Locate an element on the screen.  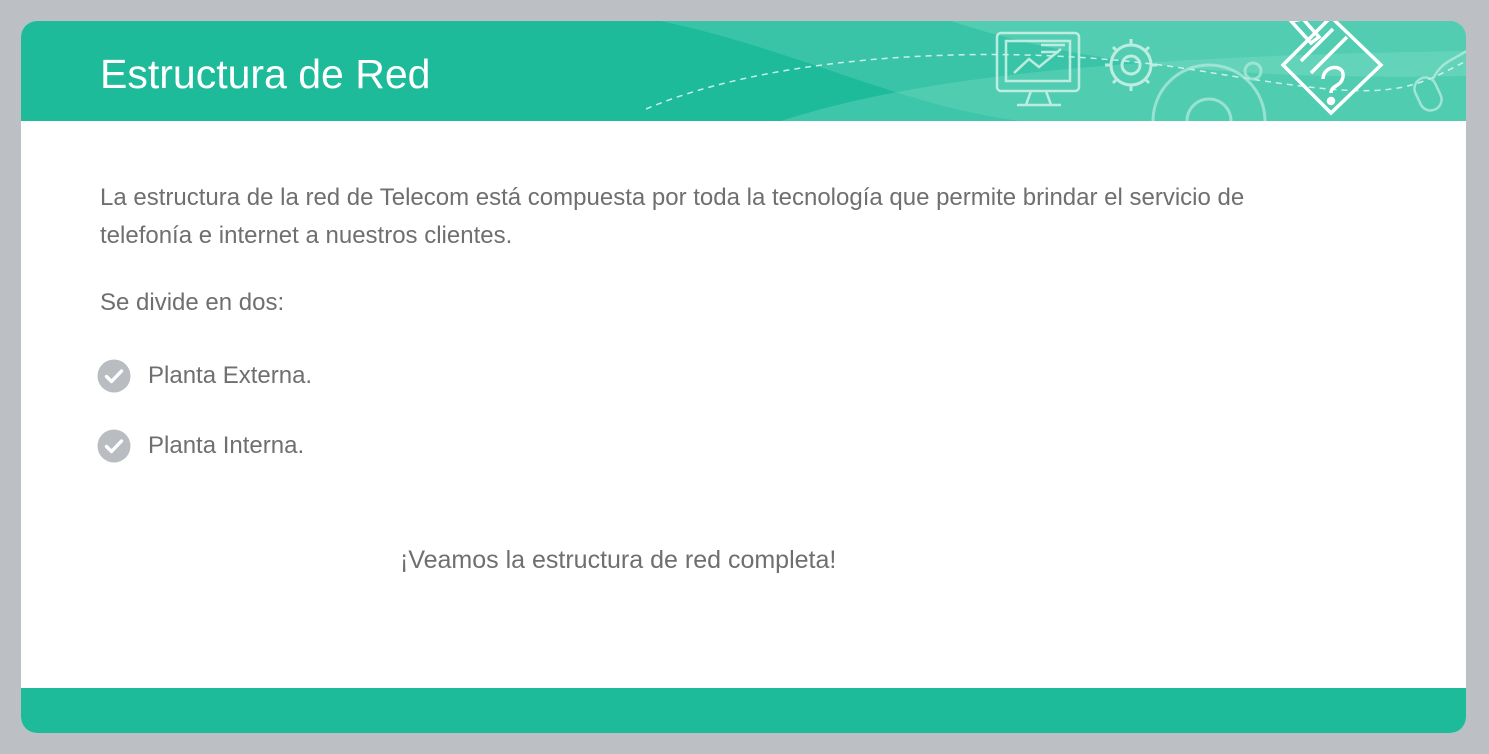
slide-header: Estructura de Red is located at coordinates (743, 71).